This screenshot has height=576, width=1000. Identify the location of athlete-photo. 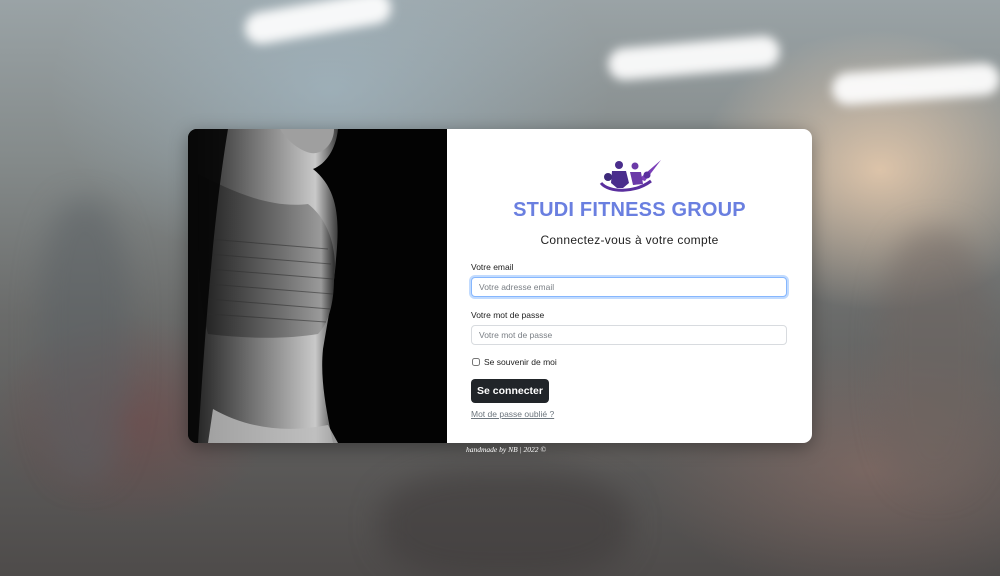
(317, 286).